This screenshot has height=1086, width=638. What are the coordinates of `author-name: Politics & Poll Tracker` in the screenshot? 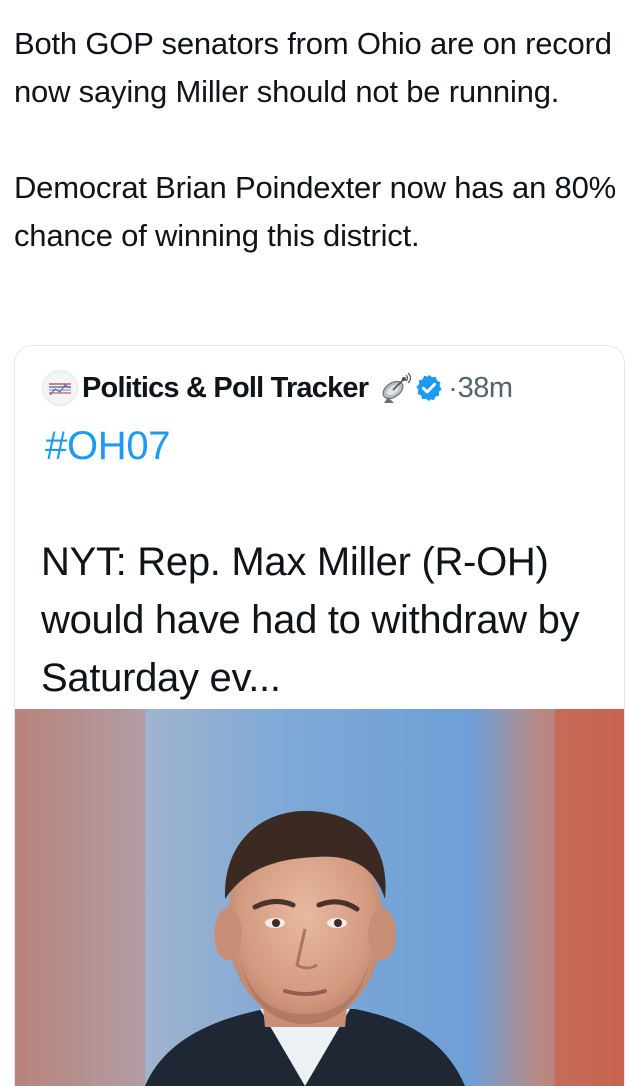 It's located at (225, 388).